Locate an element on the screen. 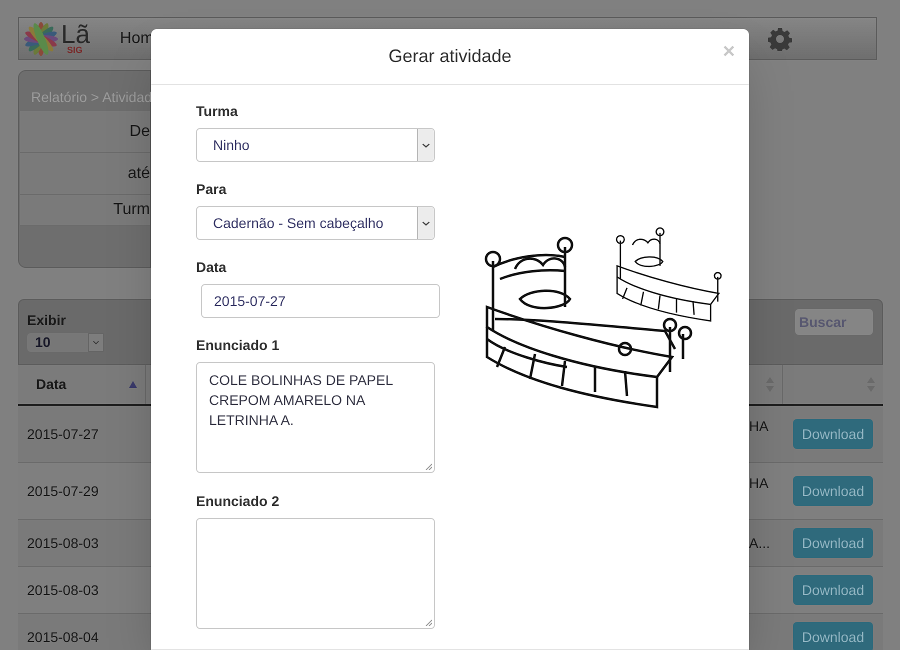 Image resolution: width=900 pixels, height=650 pixels. page-length-select: 10 is located at coordinates (65, 342).